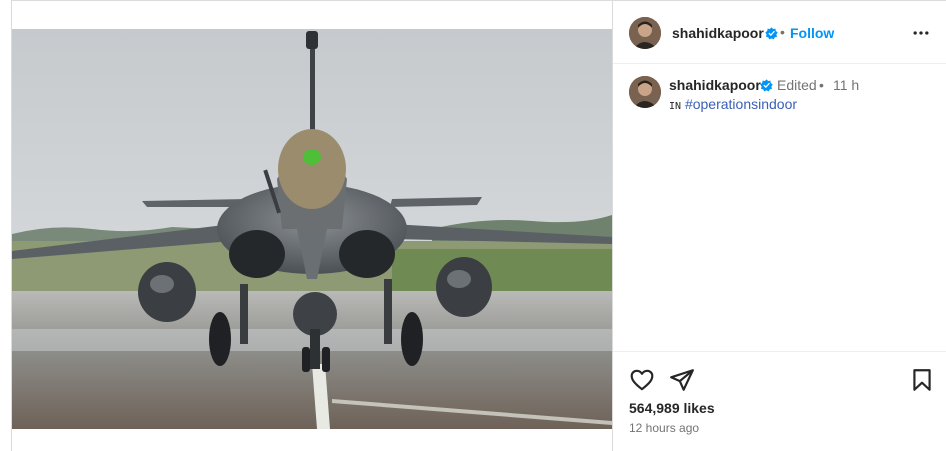  I want to click on hashtag-link: #operationsindoor, so click(741, 104).